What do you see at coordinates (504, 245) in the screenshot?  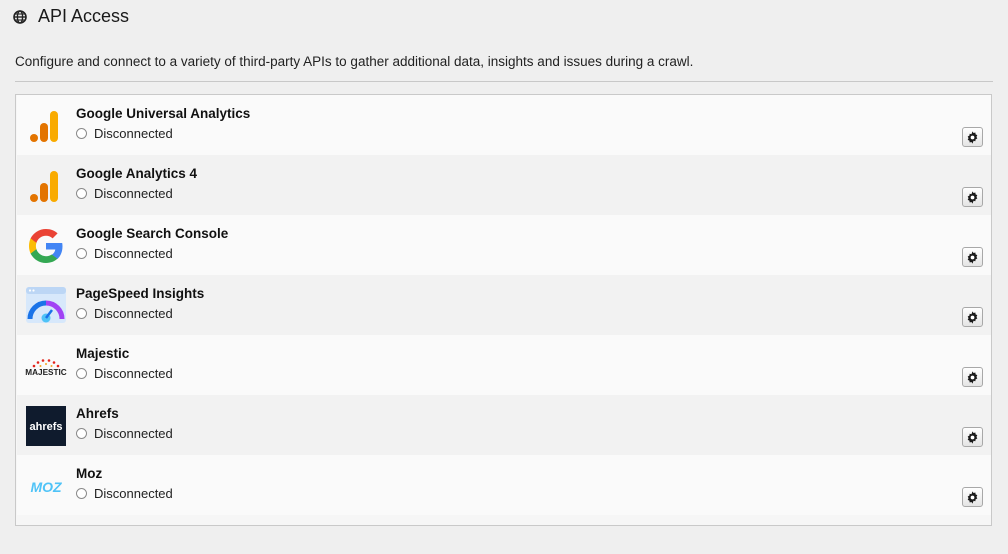 I see `api-row-google-search-console: Google Search Console Disconnected` at bounding box center [504, 245].